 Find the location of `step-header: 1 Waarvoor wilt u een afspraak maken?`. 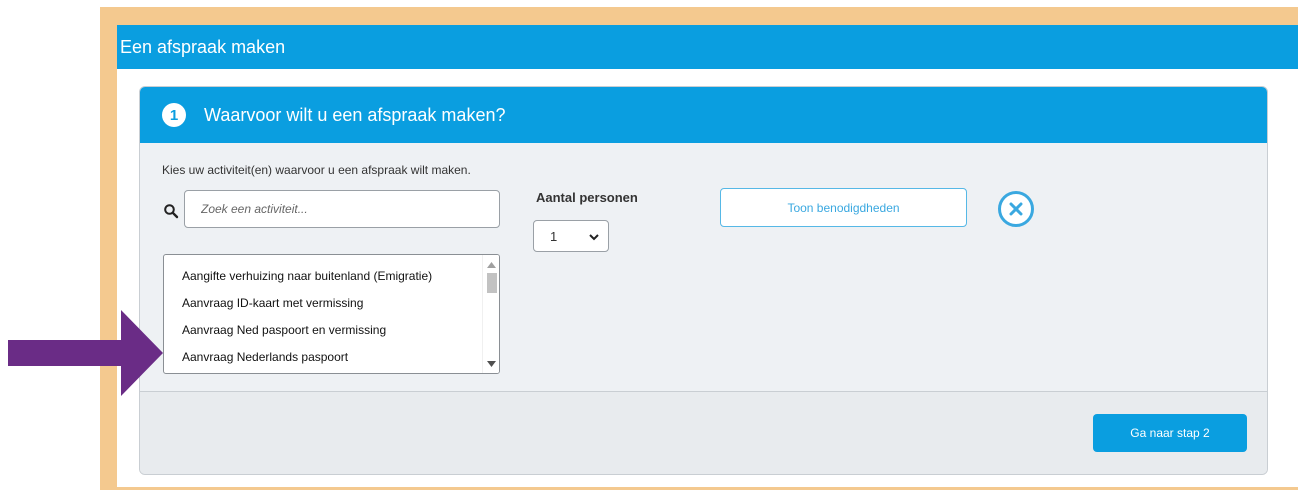

step-header: 1 Waarvoor wilt u een afspraak maken? is located at coordinates (703, 115).